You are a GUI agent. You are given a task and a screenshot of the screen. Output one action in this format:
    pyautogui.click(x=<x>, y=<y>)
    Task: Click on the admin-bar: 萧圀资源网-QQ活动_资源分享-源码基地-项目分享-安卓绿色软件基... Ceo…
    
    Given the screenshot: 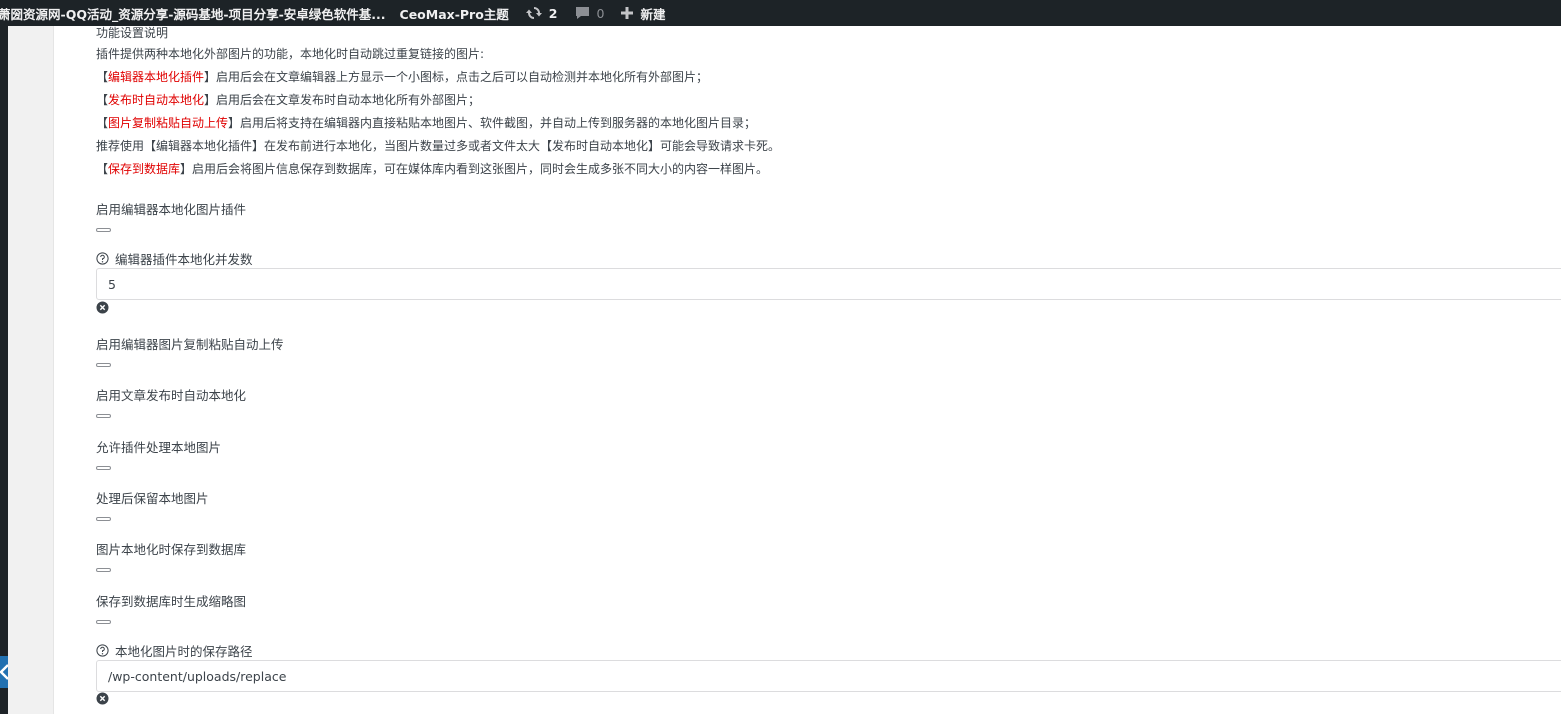 What is the action you would take?
    pyautogui.click(x=780, y=13)
    